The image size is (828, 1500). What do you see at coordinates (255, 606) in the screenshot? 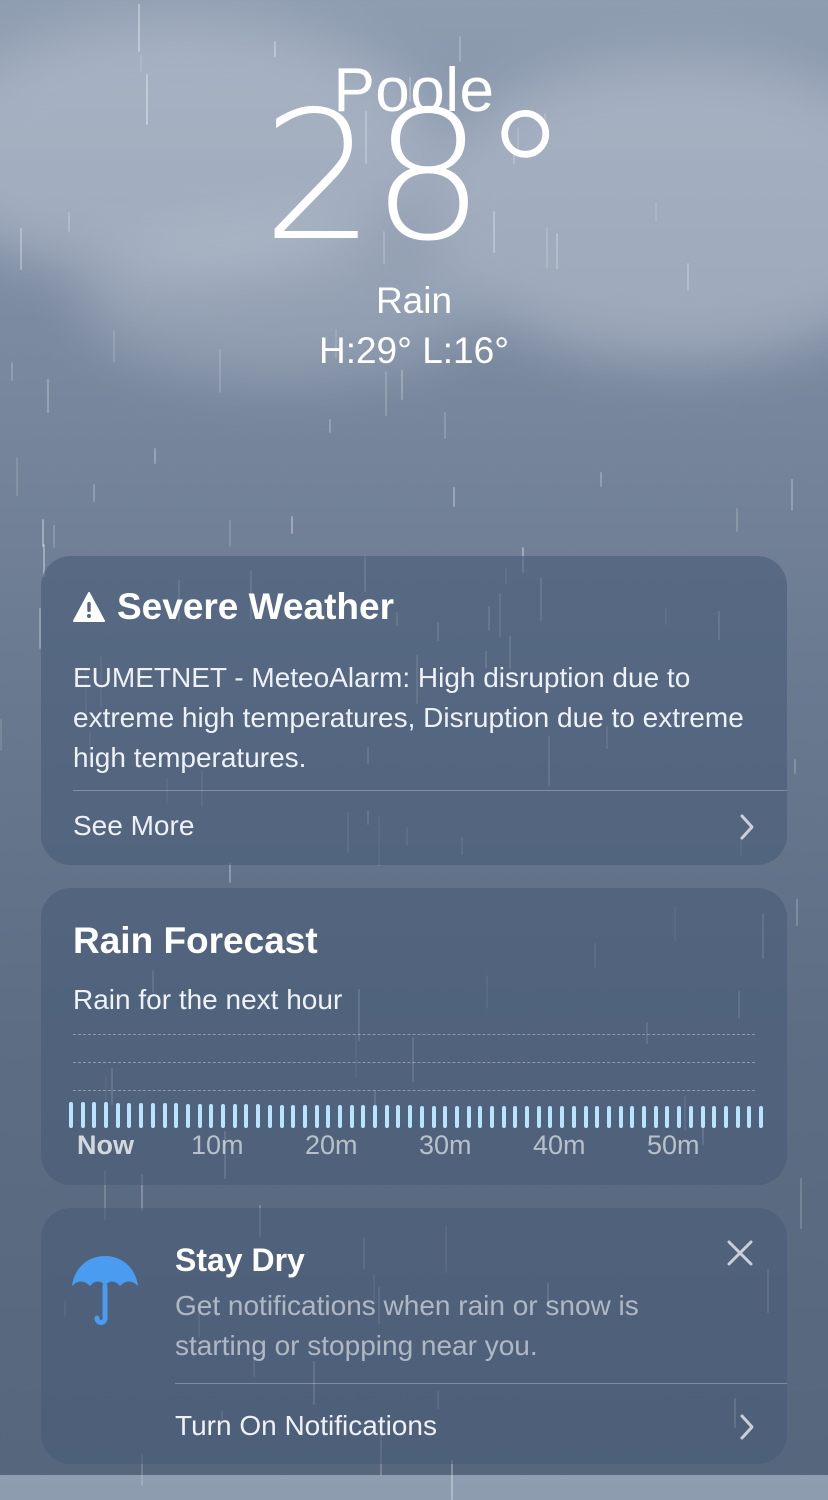
I see `severe-weather-title: Severe Weather` at bounding box center [255, 606].